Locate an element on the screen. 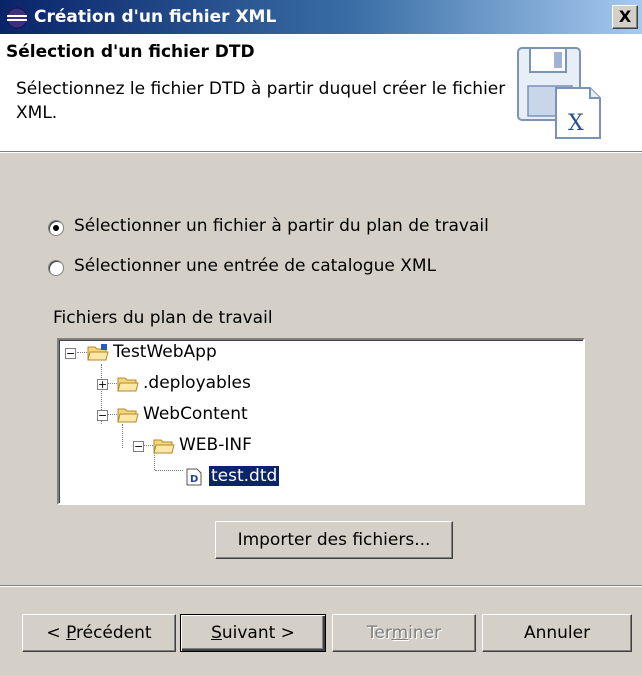 This screenshot has width=642, height=675. finish-before: Ter is located at coordinates (379, 633).